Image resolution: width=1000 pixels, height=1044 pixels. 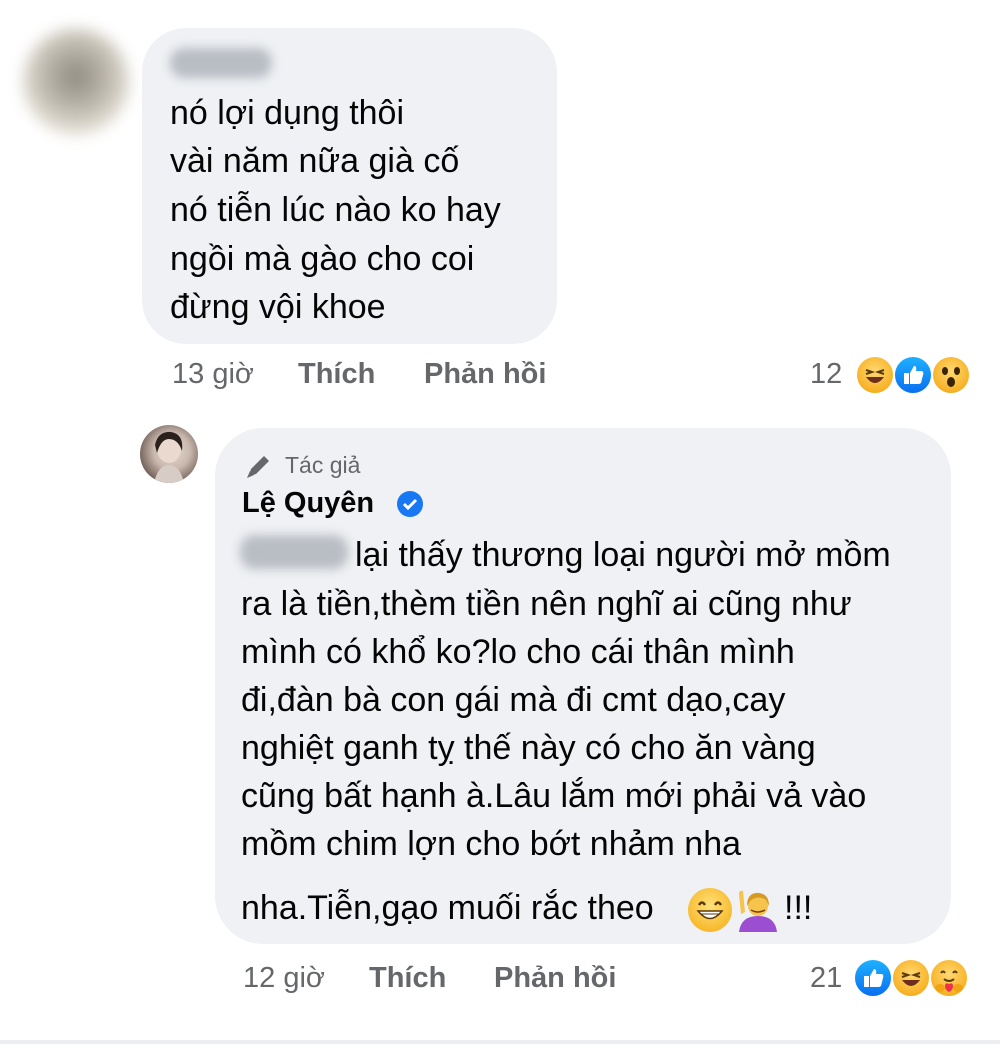 I want to click on person-raising-hand-icon, so click(x=758, y=908).